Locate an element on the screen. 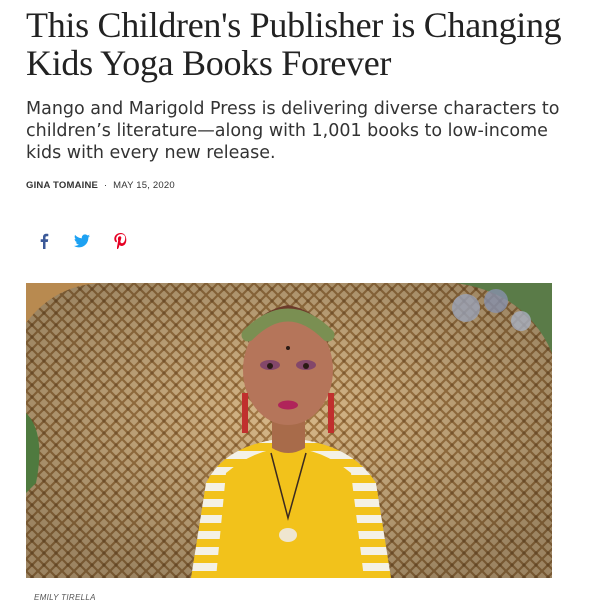 This screenshot has width=610, height=611. facebook-icon is located at coordinates (44, 241).